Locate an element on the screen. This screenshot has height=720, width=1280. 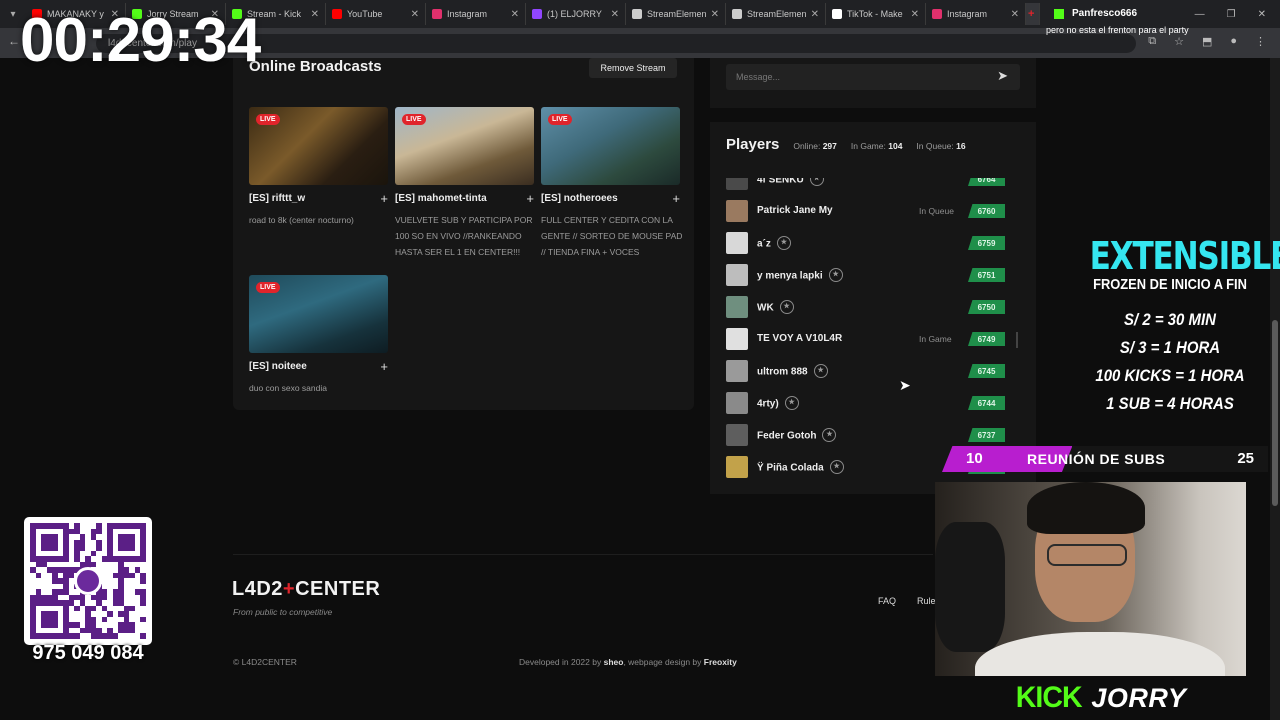
notification-message: pero no esta el frenton para el party is located at coordinates (1117, 30).